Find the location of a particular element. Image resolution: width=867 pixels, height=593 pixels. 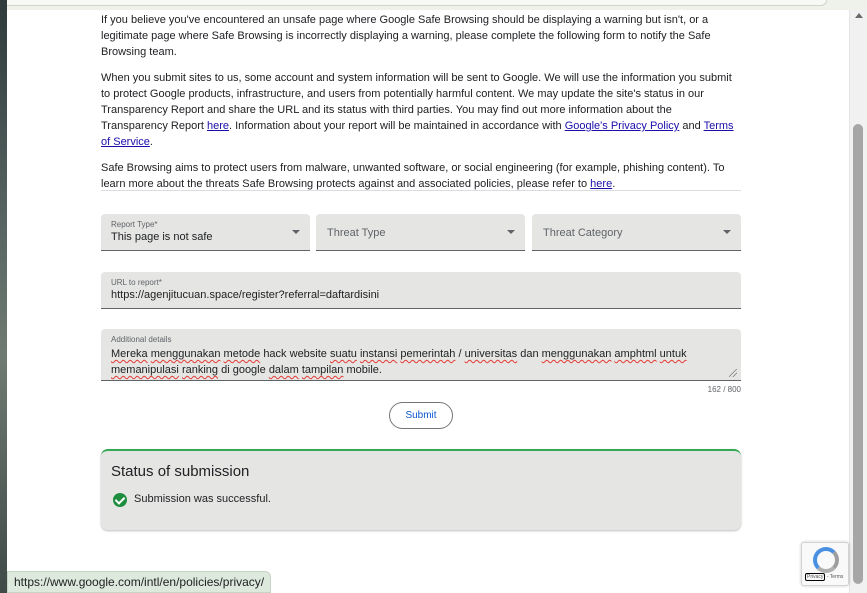

details-word: metode is located at coordinates (242, 354).